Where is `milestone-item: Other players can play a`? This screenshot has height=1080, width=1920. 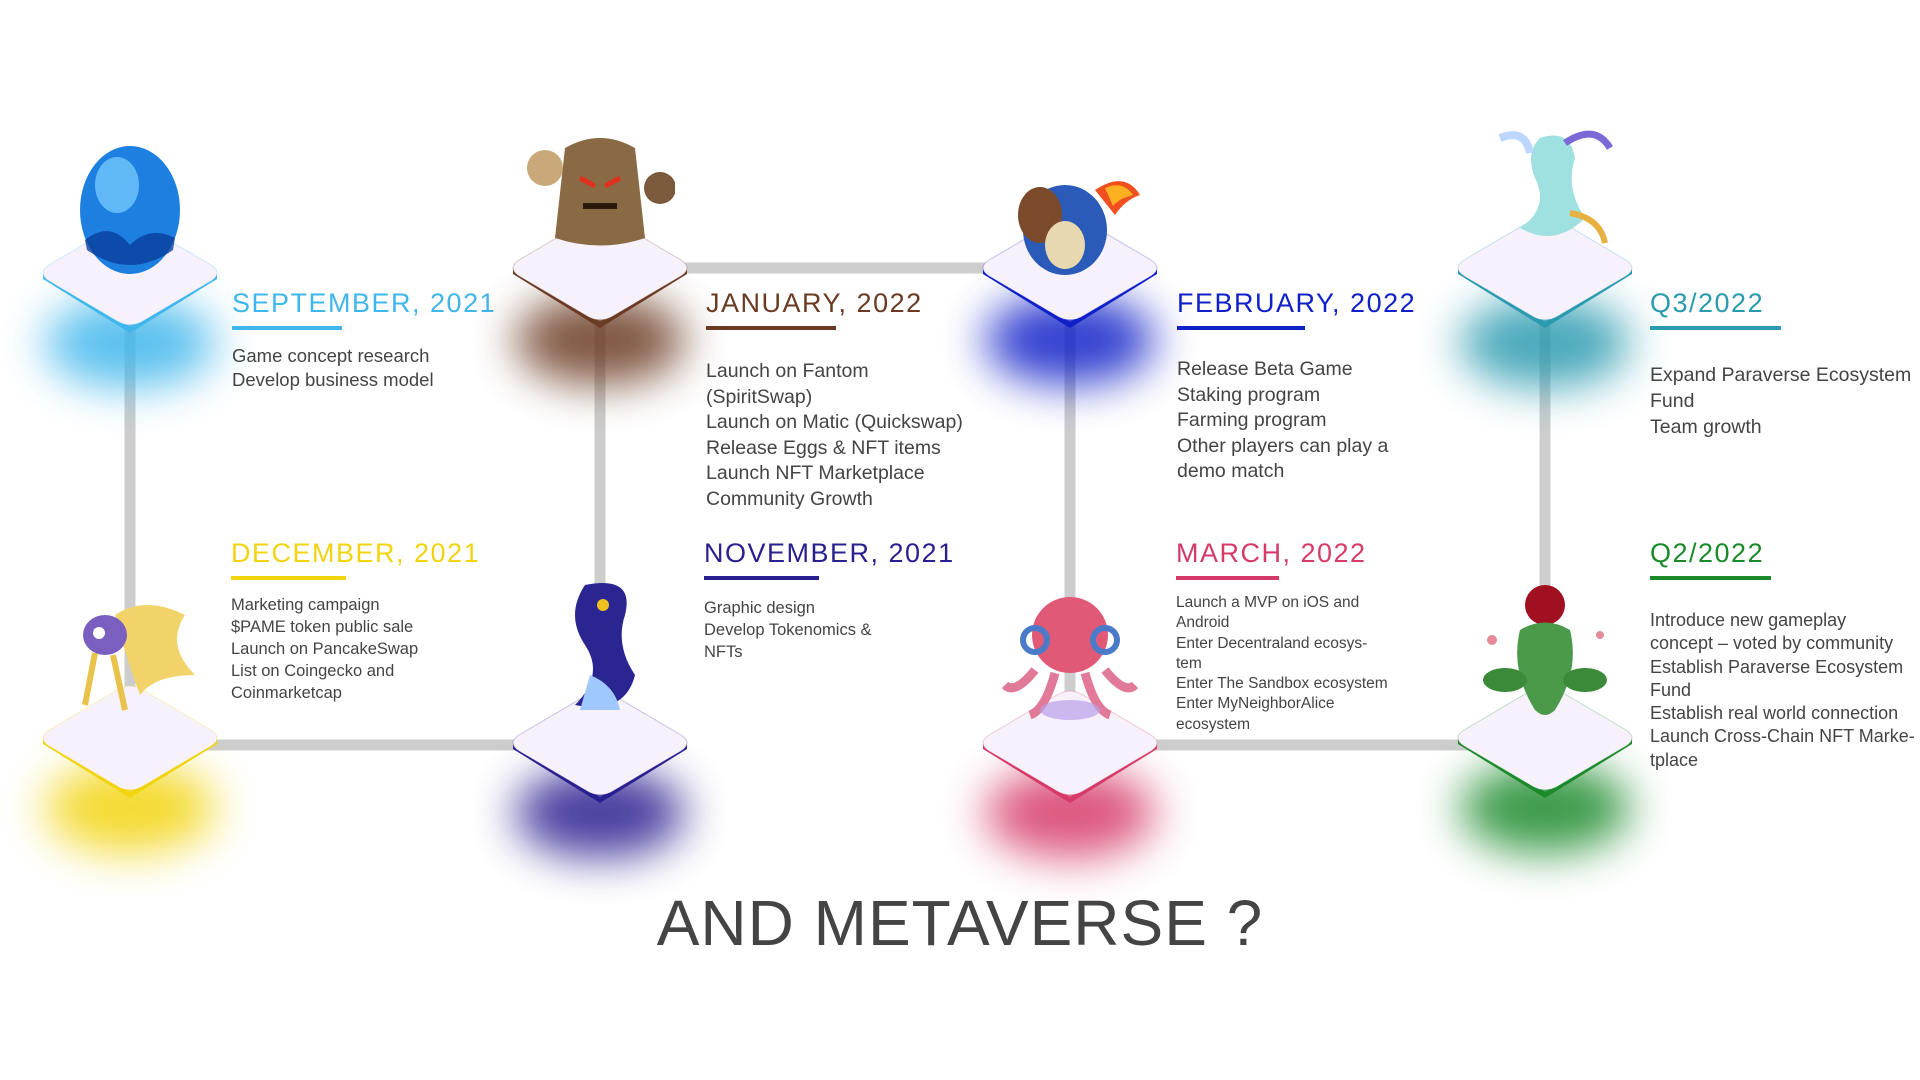
milestone-item: Other players can play a is located at coordinates (1283, 445).